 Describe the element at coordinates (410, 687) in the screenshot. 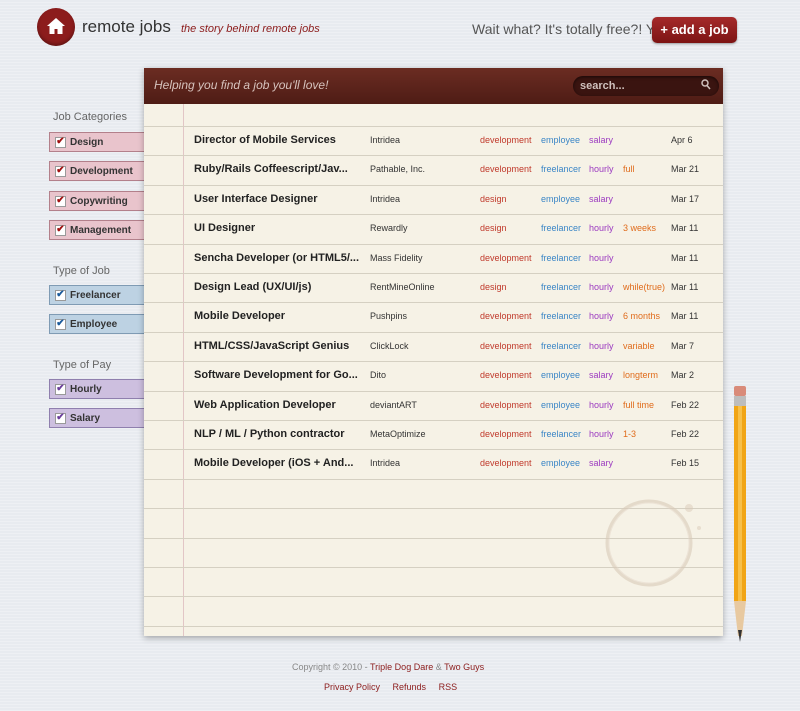

I see `refunds-link: Refunds` at that location.